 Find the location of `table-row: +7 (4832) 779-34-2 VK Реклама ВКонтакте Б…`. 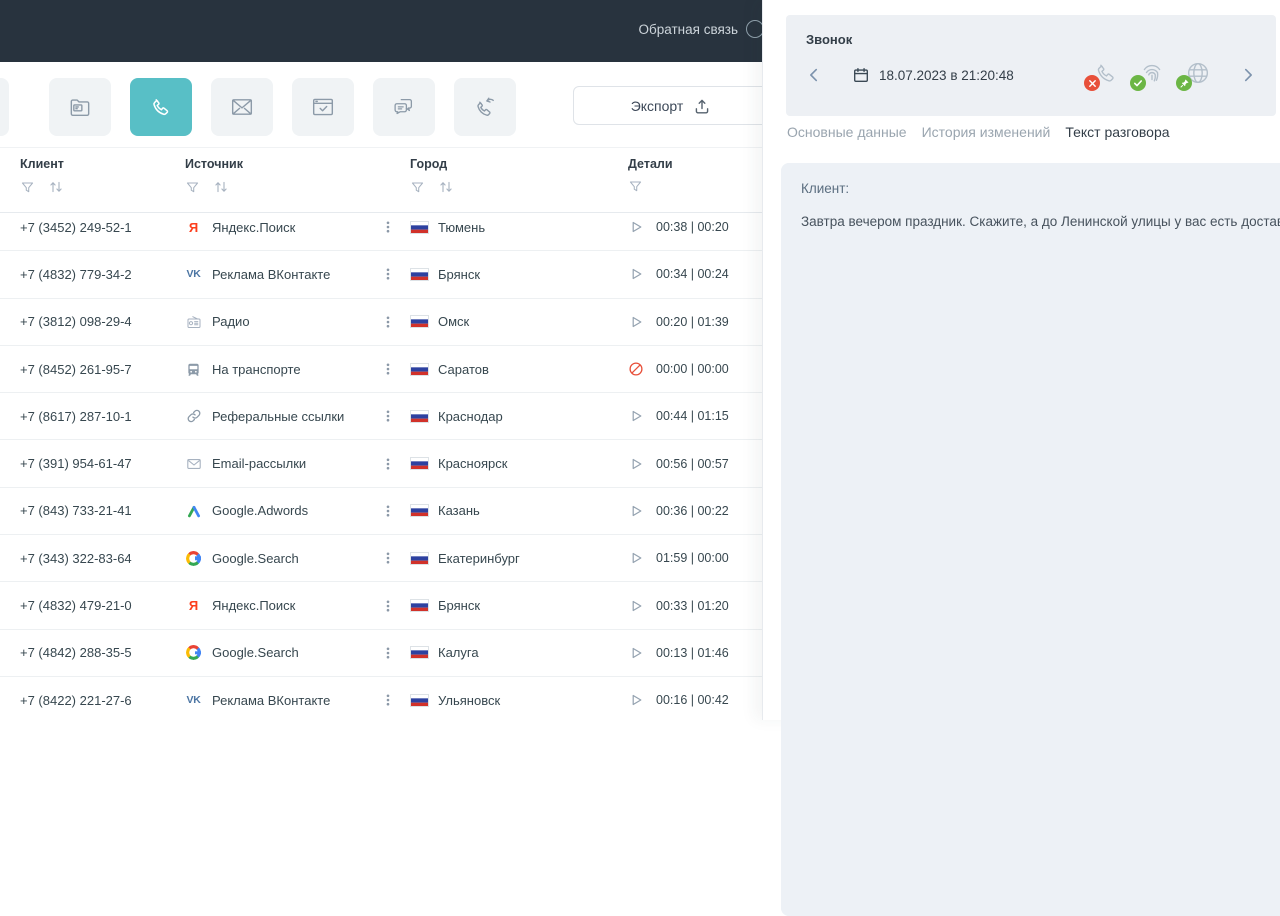

table-row: +7 (4832) 779-34-2 VK Реклама ВКонтакте Б… is located at coordinates (381, 275).